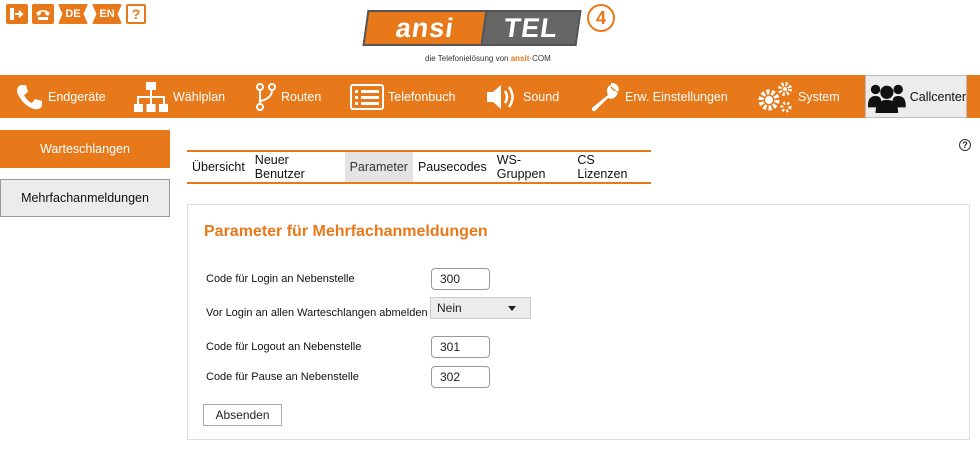 Image resolution: width=980 pixels, height=455 pixels. Describe the element at coordinates (605, 96) in the screenshot. I see `wrench-icon` at that location.